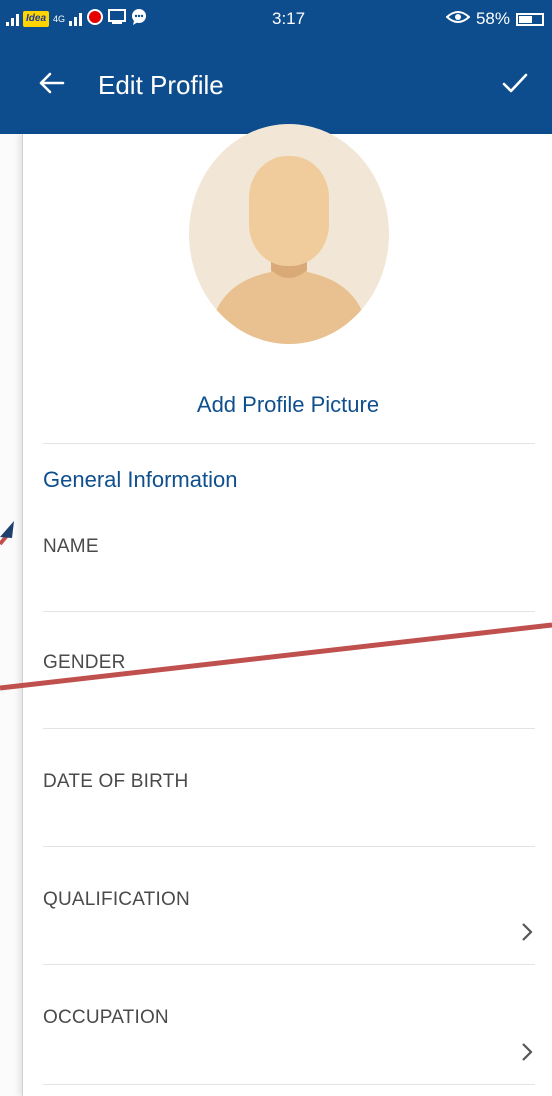 The width and height of the screenshot is (552, 1096). What do you see at coordinates (115, 782) in the screenshot?
I see `date-of-birth-field: DATE OF BIRTH` at bounding box center [115, 782].